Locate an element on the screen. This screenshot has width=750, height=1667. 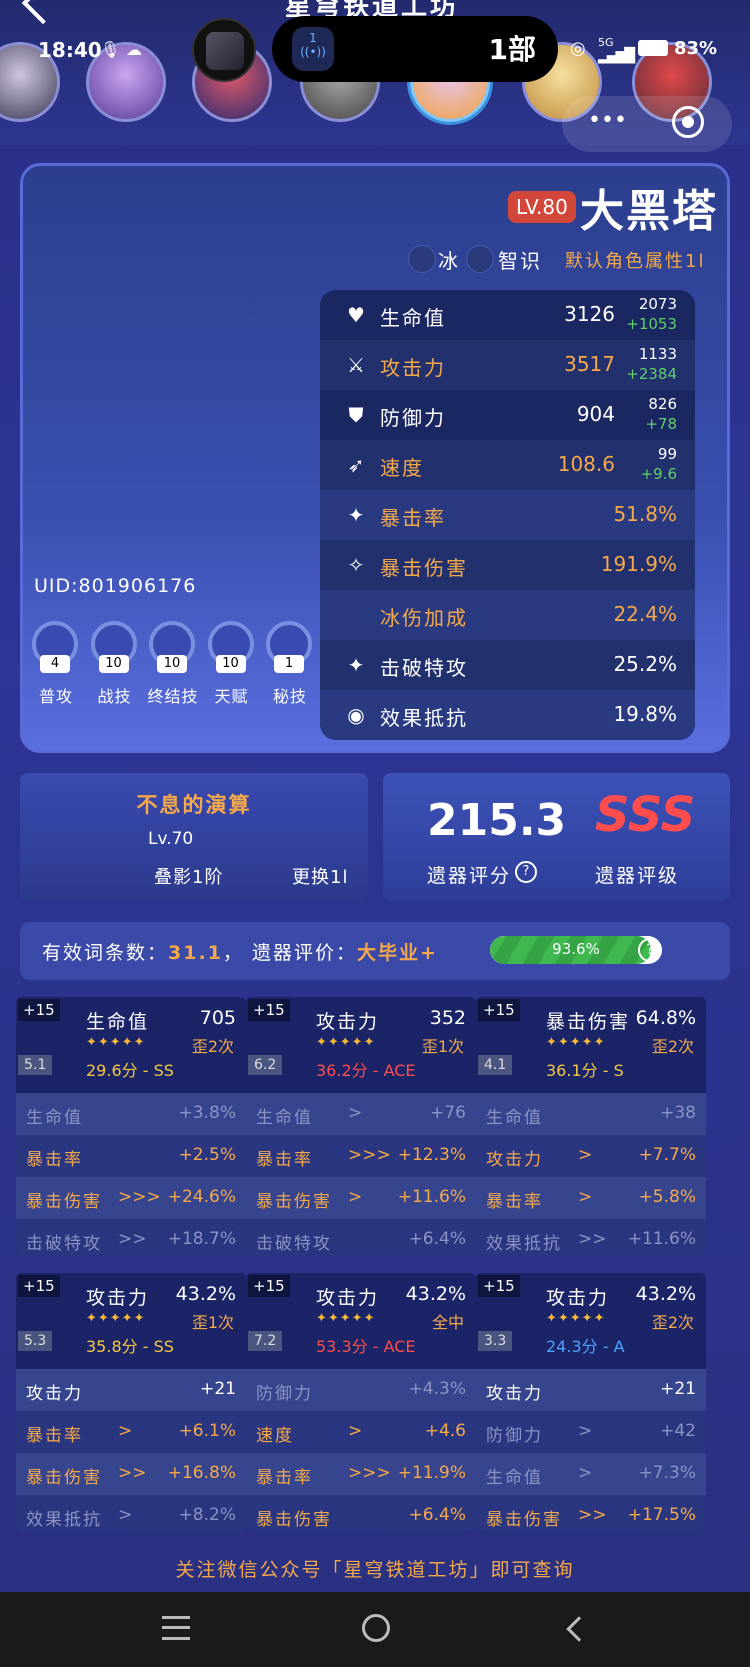
relic-grade-value: SSS is located at coordinates (645, 815).